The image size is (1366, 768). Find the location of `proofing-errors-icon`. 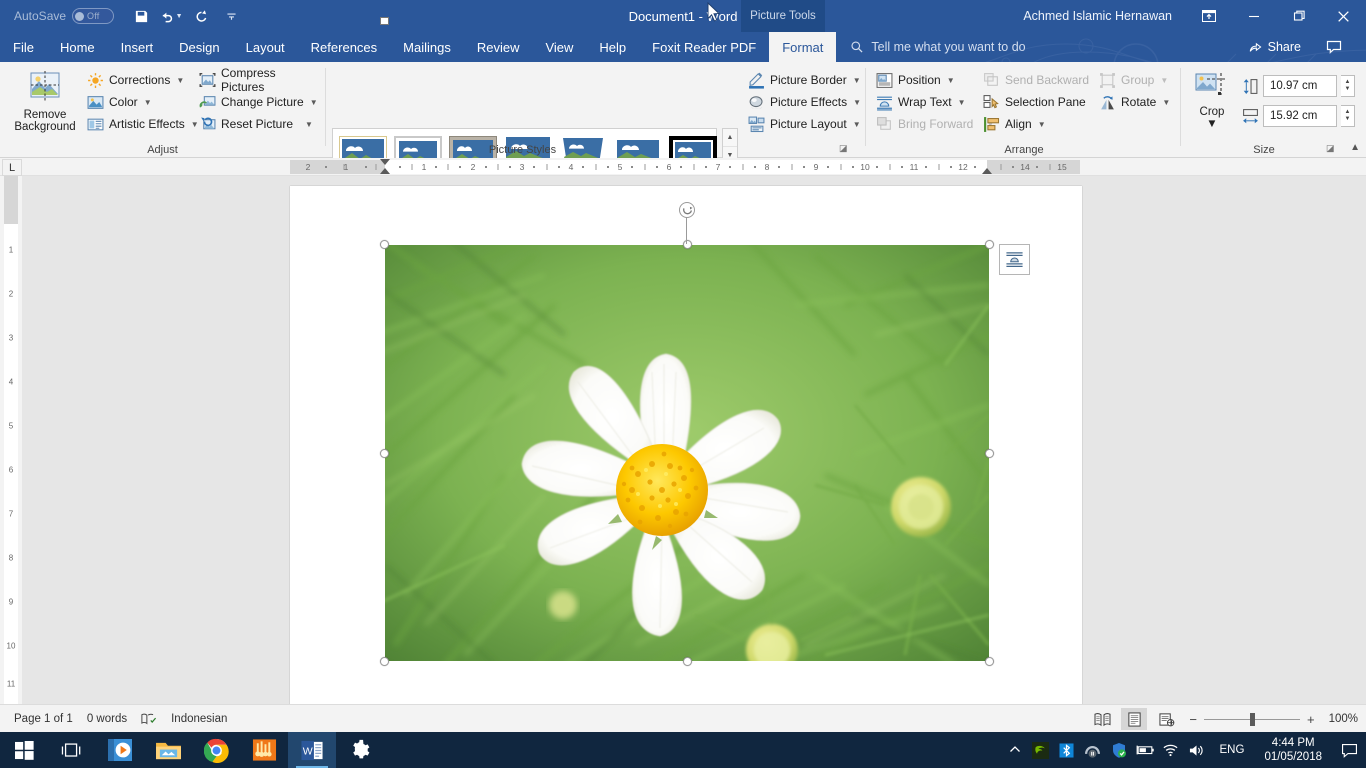

proofing-errors-icon is located at coordinates (149, 719).